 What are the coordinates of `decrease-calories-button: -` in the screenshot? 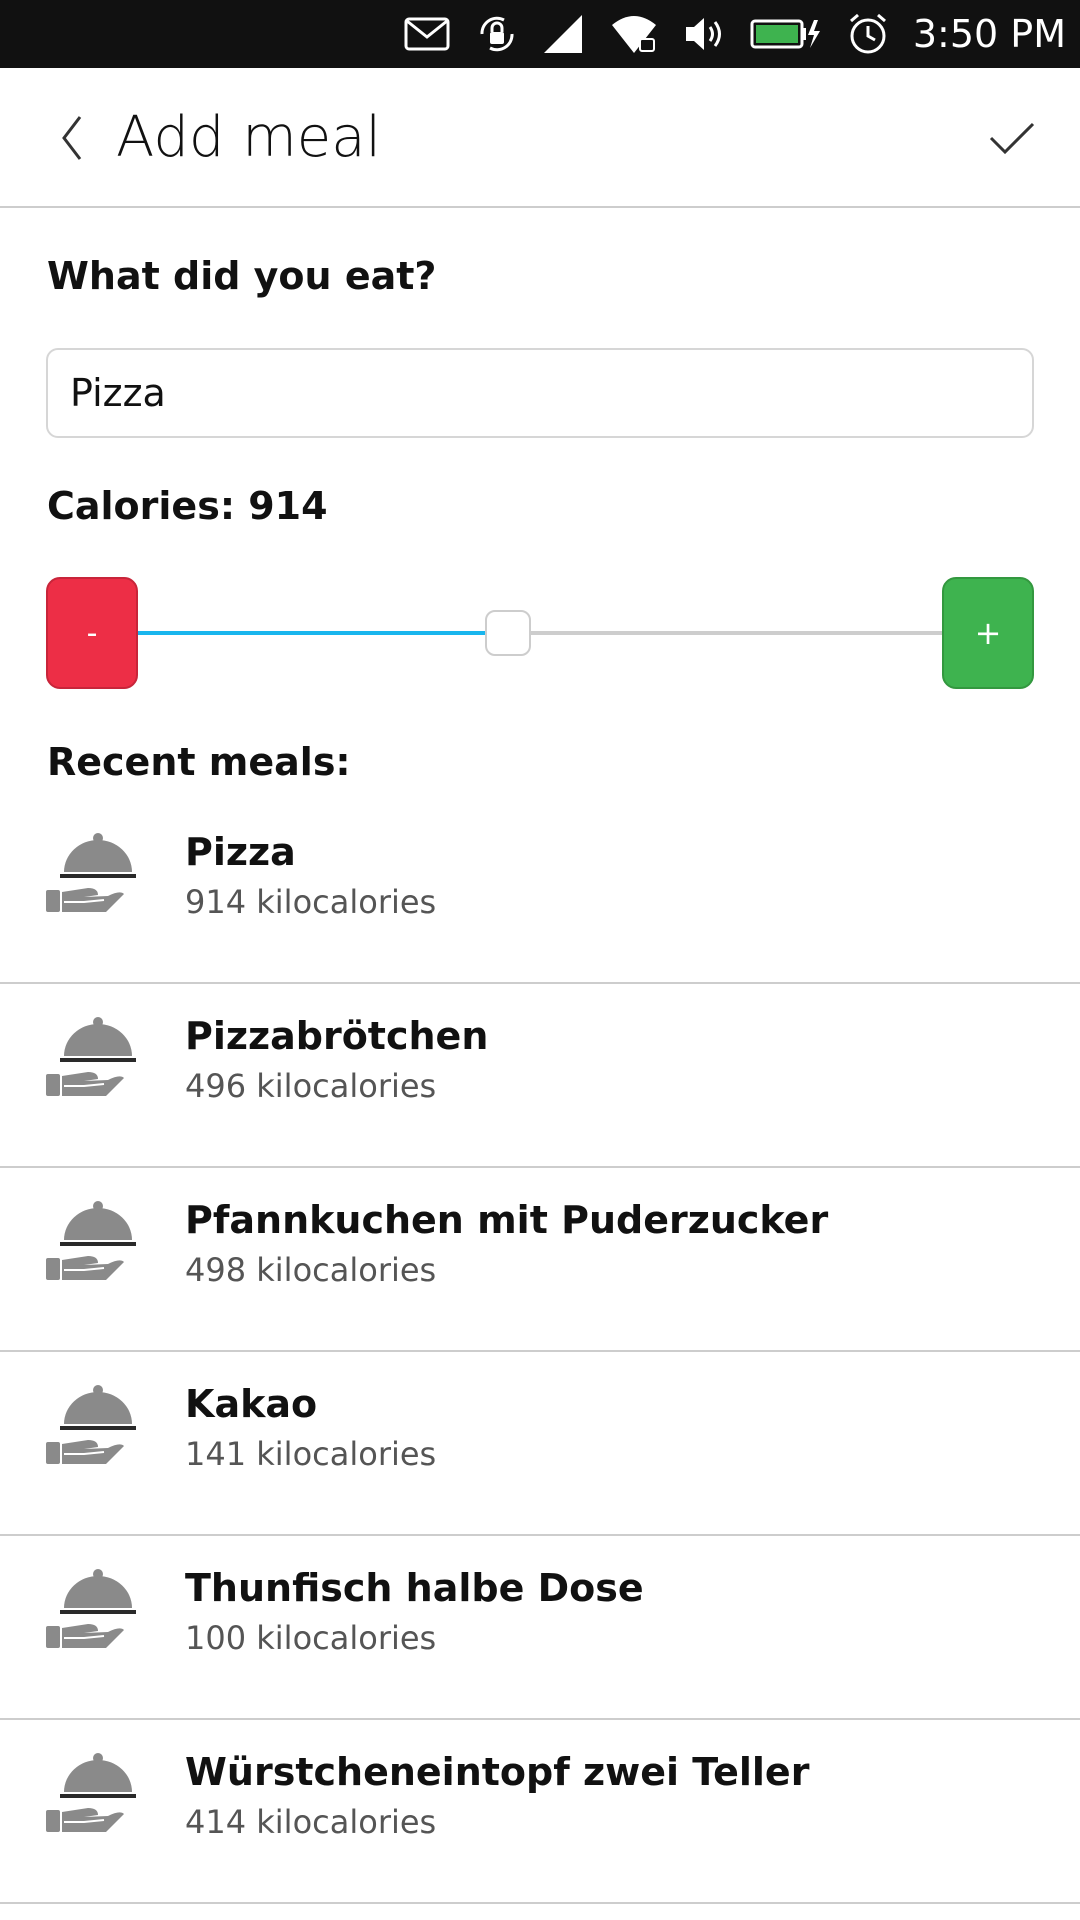 It's located at (92, 633).